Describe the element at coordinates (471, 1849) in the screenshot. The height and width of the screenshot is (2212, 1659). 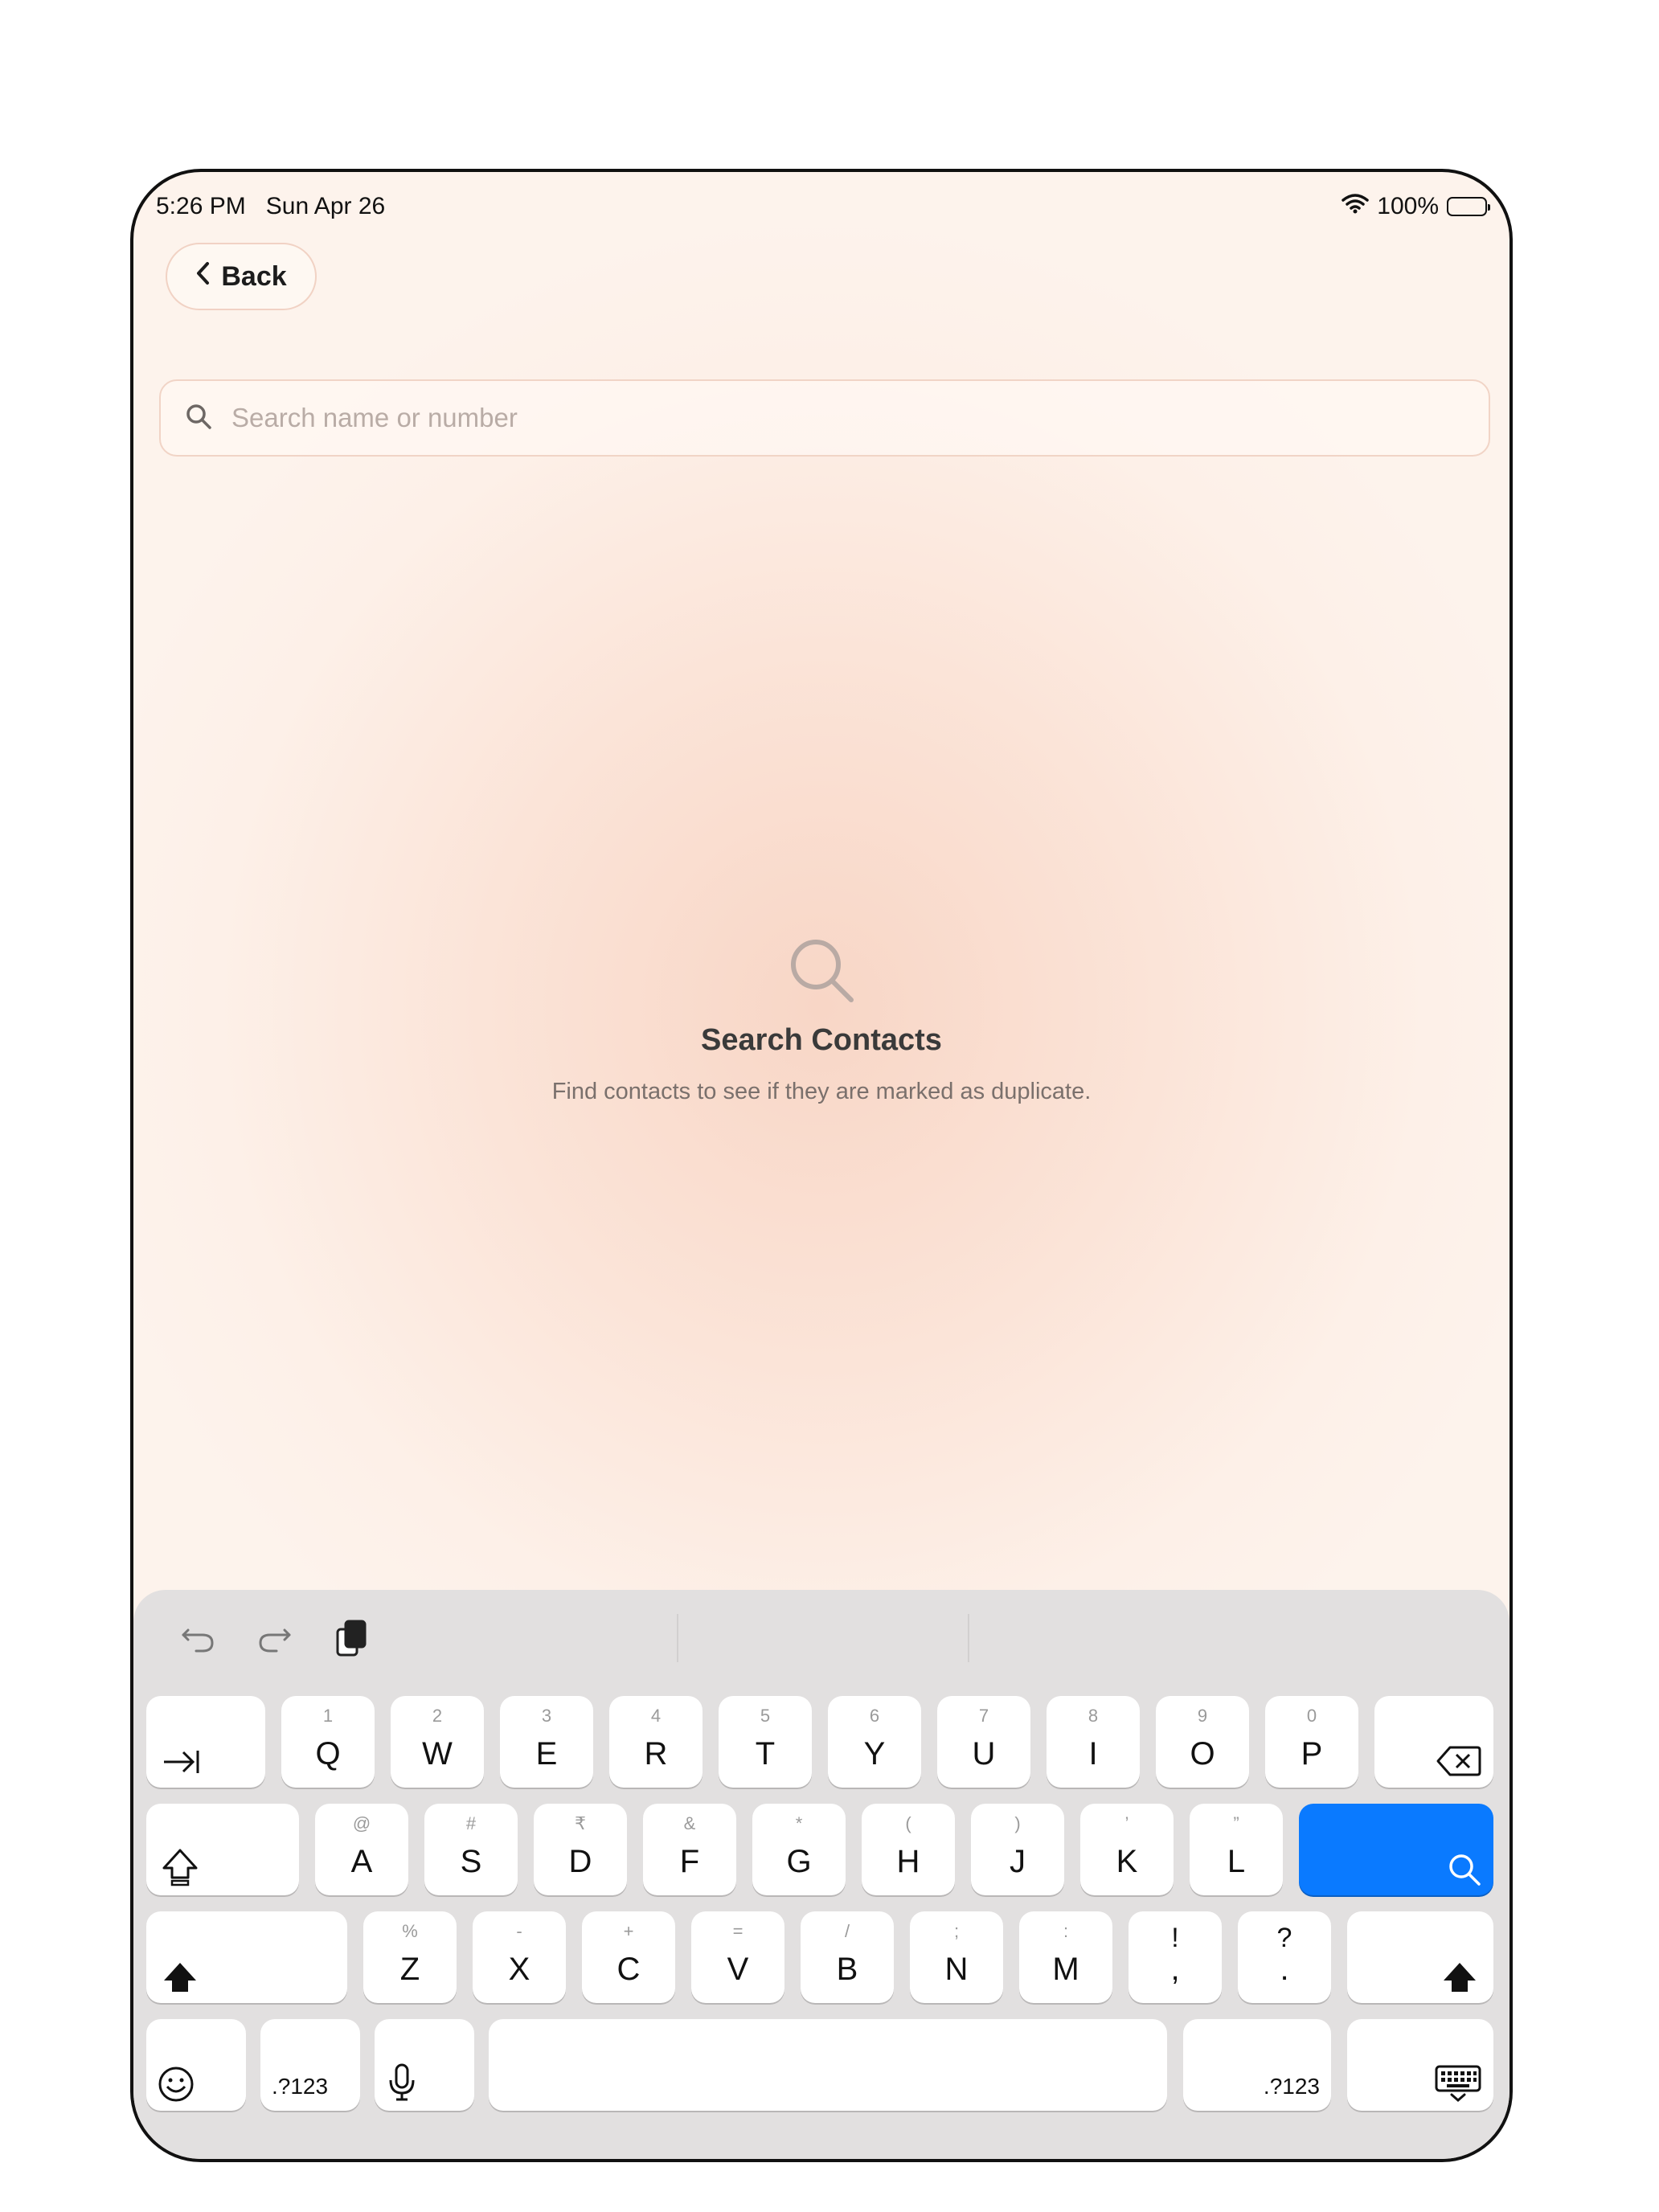
I see `key-s: # S` at that location.